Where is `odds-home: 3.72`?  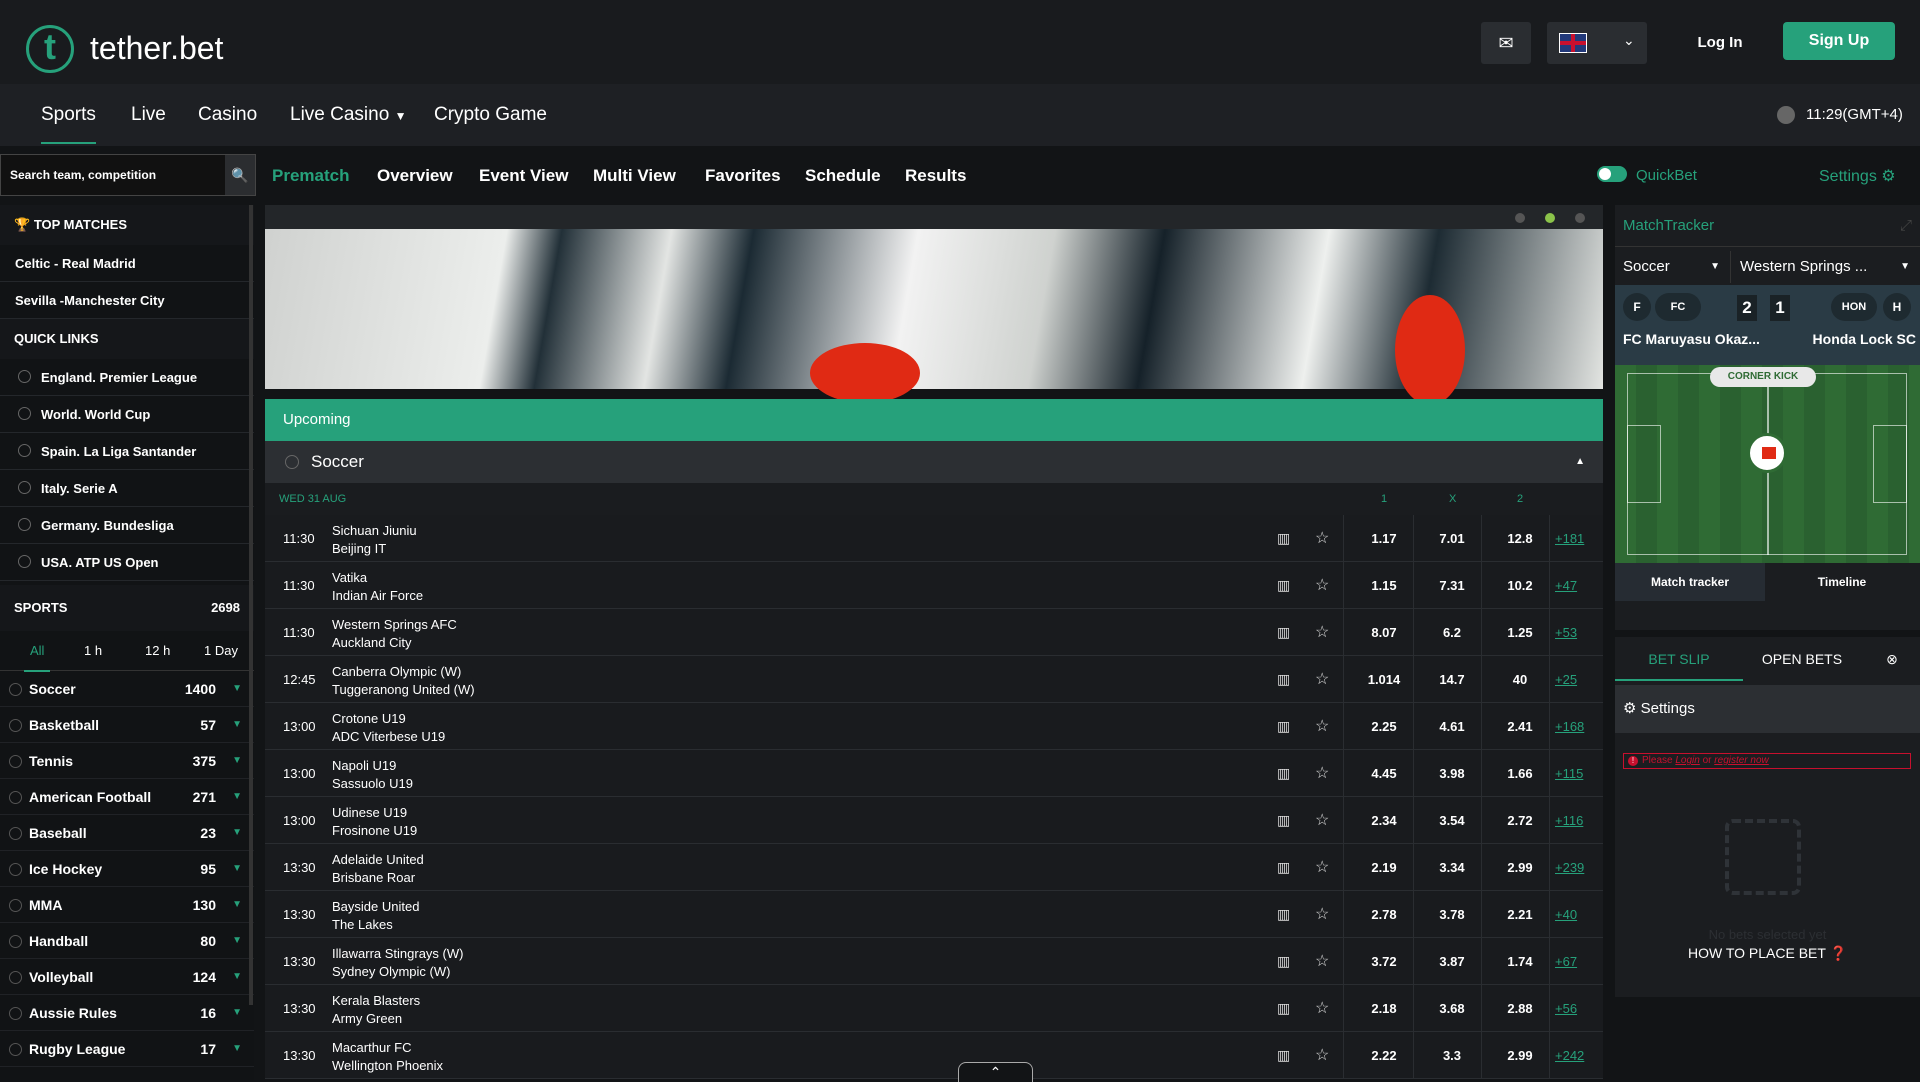
odds-home: 3.72 is located at coordinates (1384, 961).